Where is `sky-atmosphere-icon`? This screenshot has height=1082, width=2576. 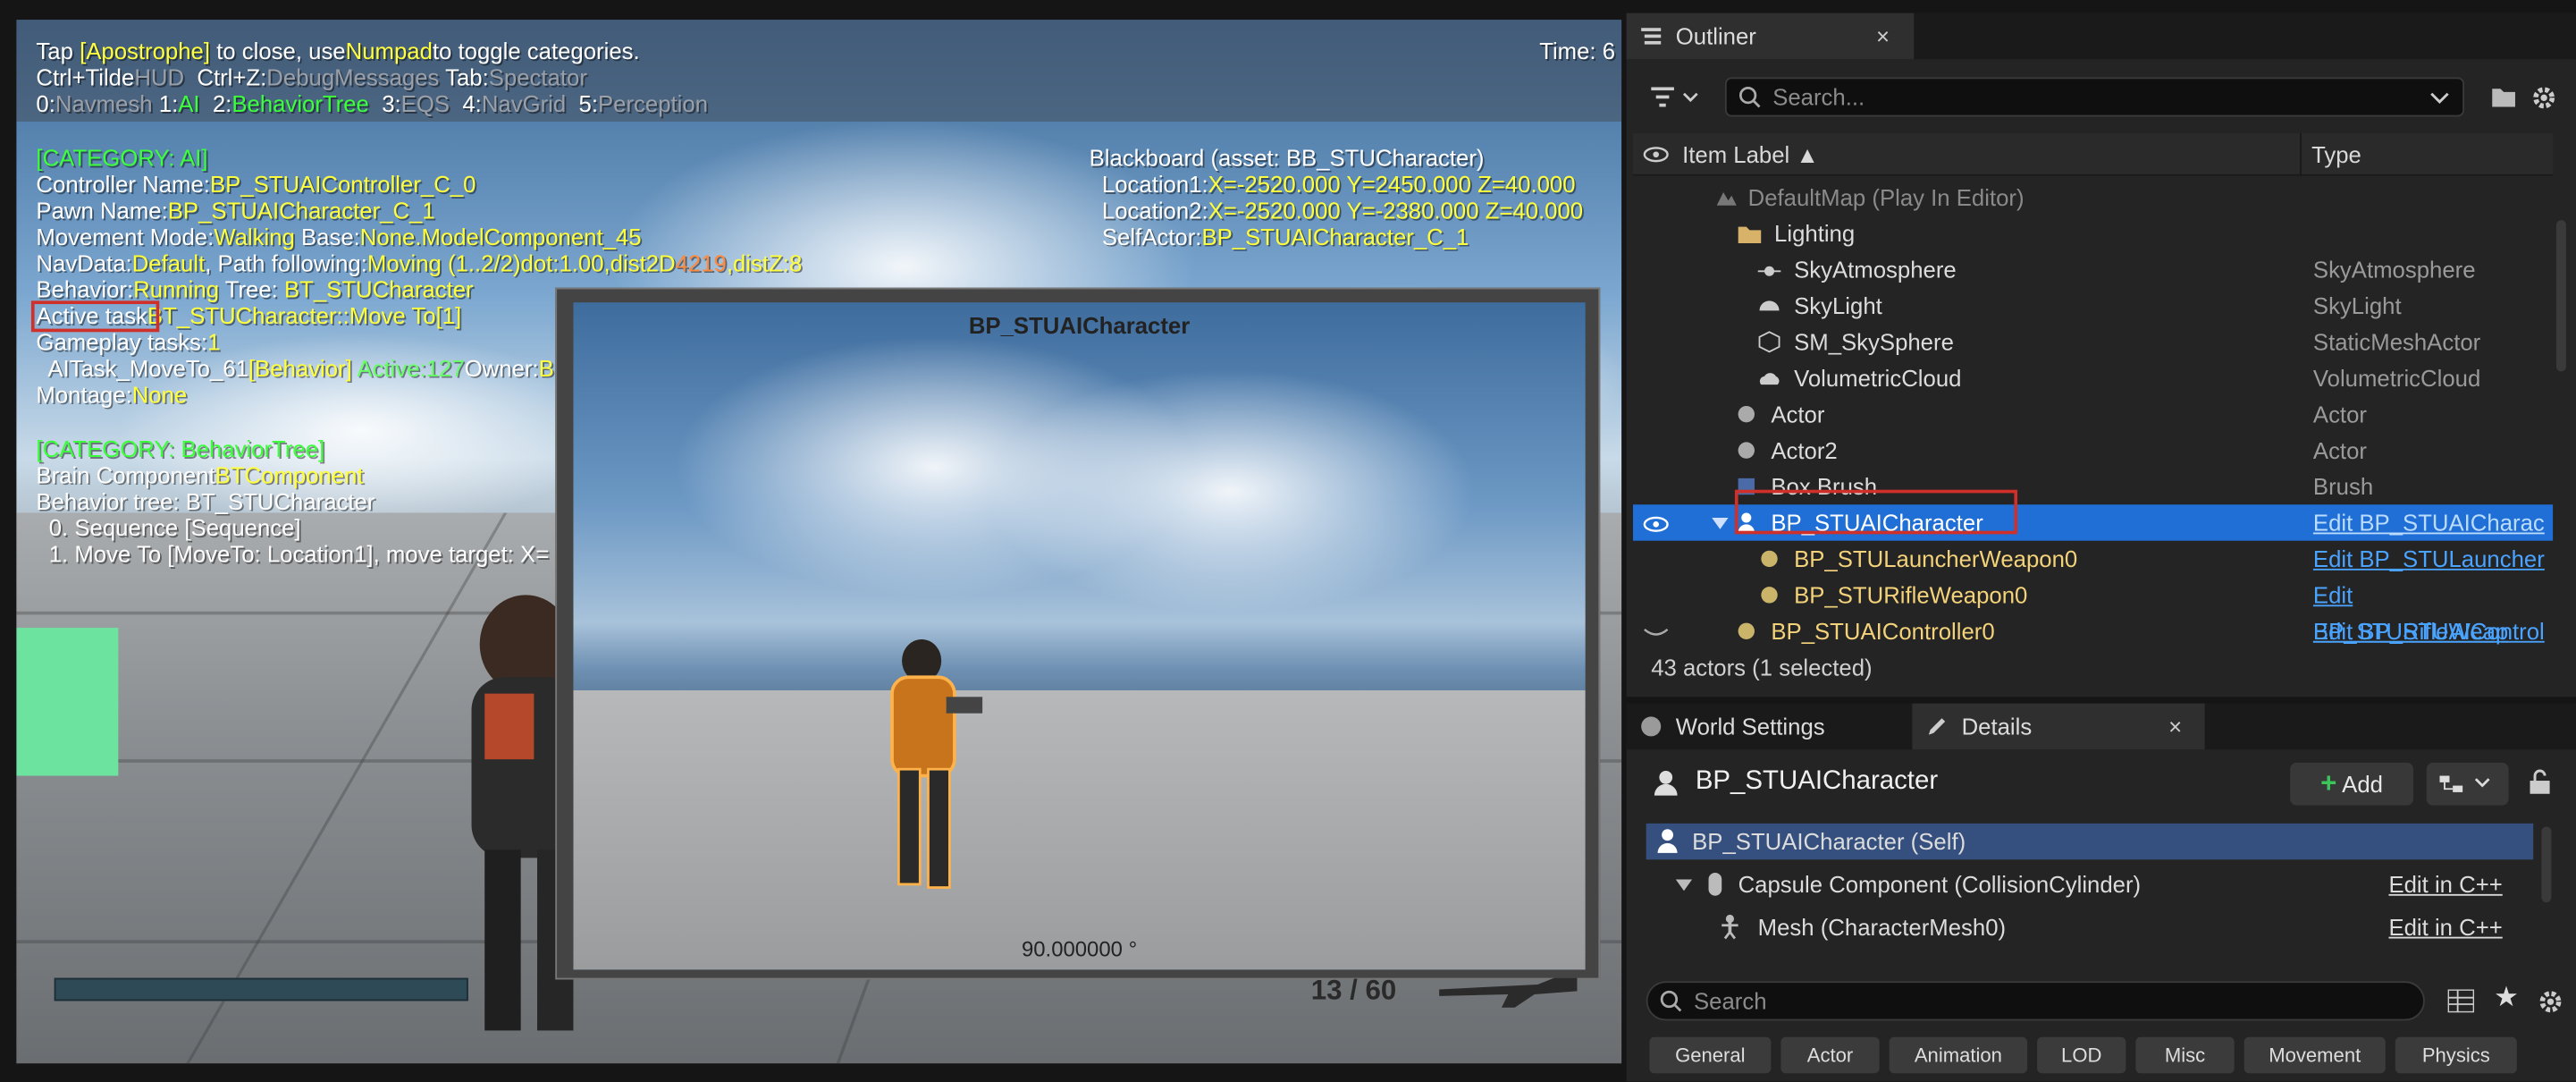 sky-atmosphere-icon is located at coordinates (1769, 271).